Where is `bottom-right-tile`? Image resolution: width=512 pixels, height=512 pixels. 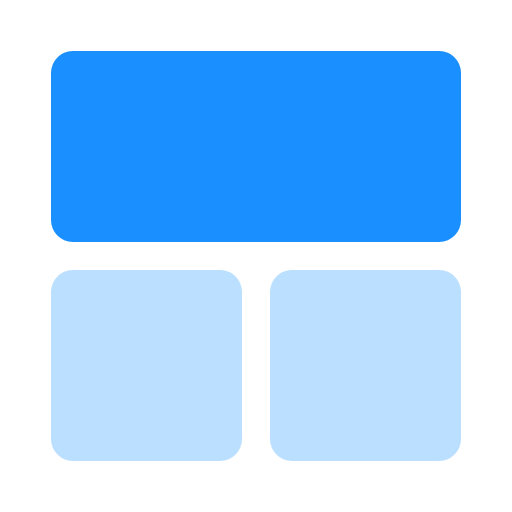 bottom-right-tile is located at coordinates (365, 365).